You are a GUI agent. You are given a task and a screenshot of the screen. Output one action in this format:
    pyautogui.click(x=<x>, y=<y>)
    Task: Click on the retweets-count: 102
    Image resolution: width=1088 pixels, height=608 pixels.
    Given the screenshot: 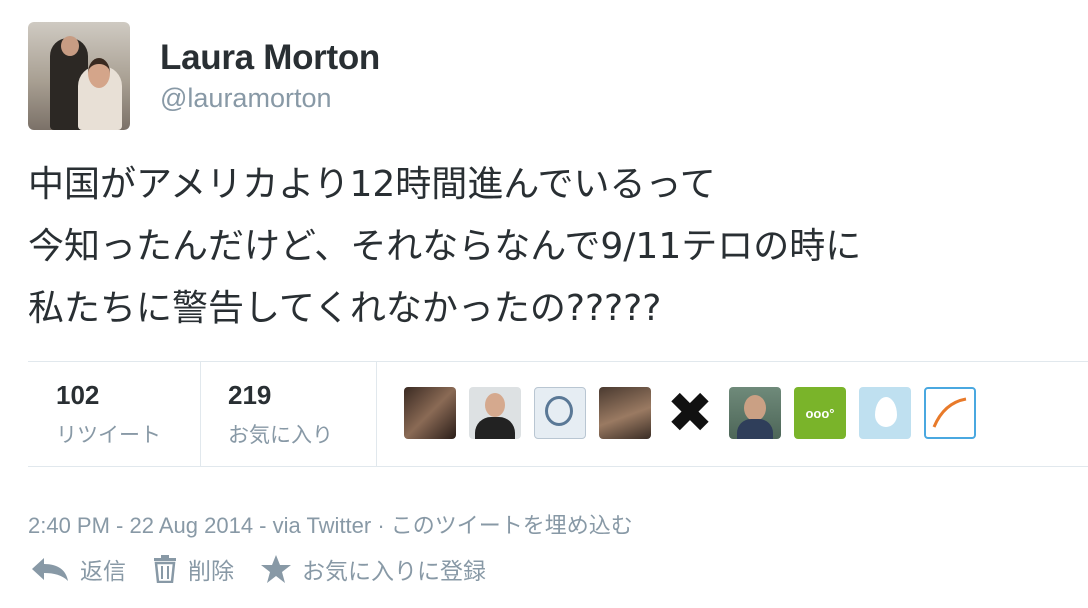 What is the action you would take?
    pyautogui.click(x=78, y=395)
    